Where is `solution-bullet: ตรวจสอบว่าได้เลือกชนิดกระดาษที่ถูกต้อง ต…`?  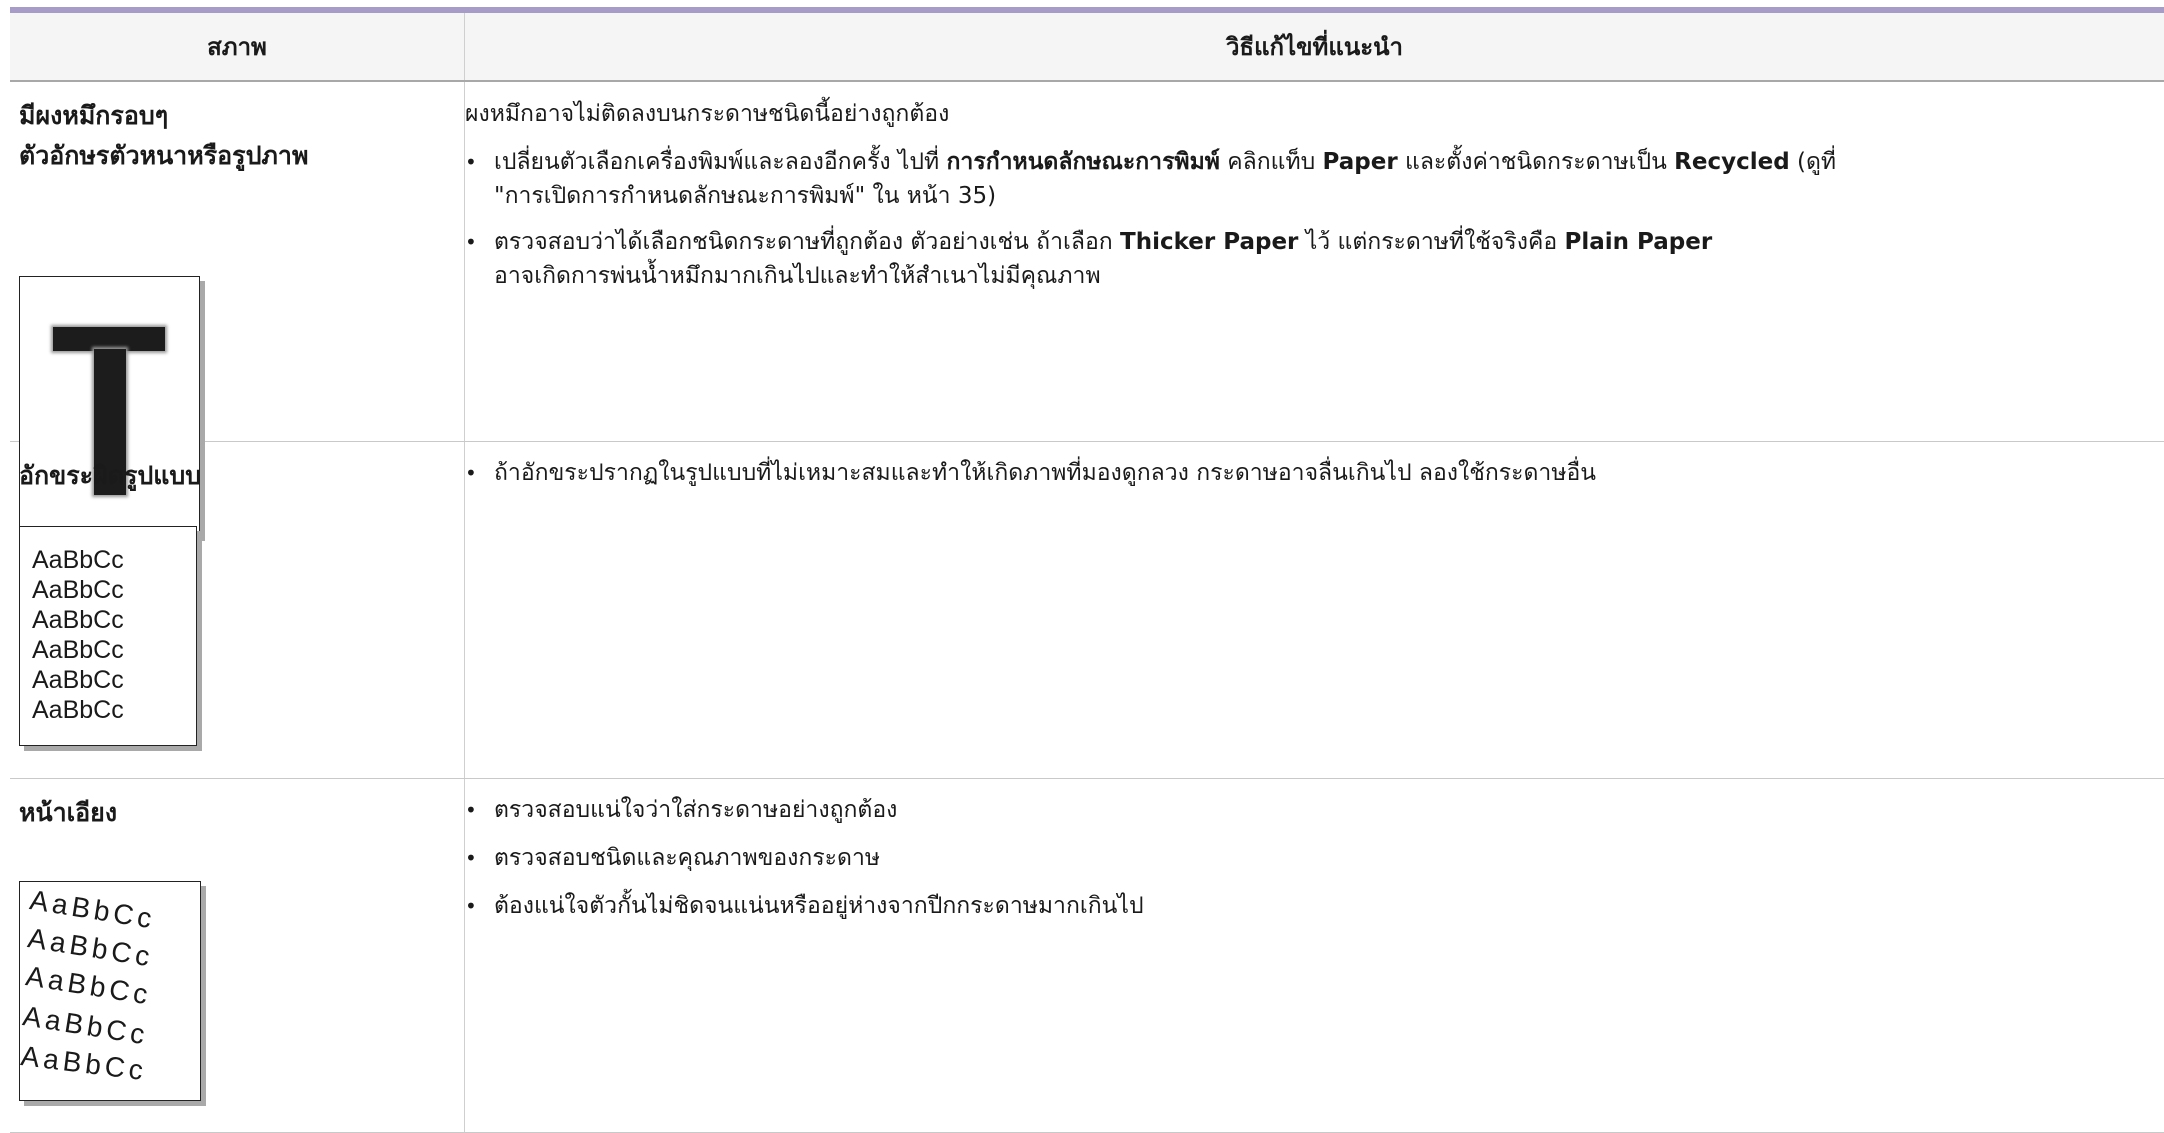 solution-bullet: ตรวจสอบว่าได้เลือกชนิดกระดาษที่ถูกต้อง ต… is located at coordinates (1314, 259).